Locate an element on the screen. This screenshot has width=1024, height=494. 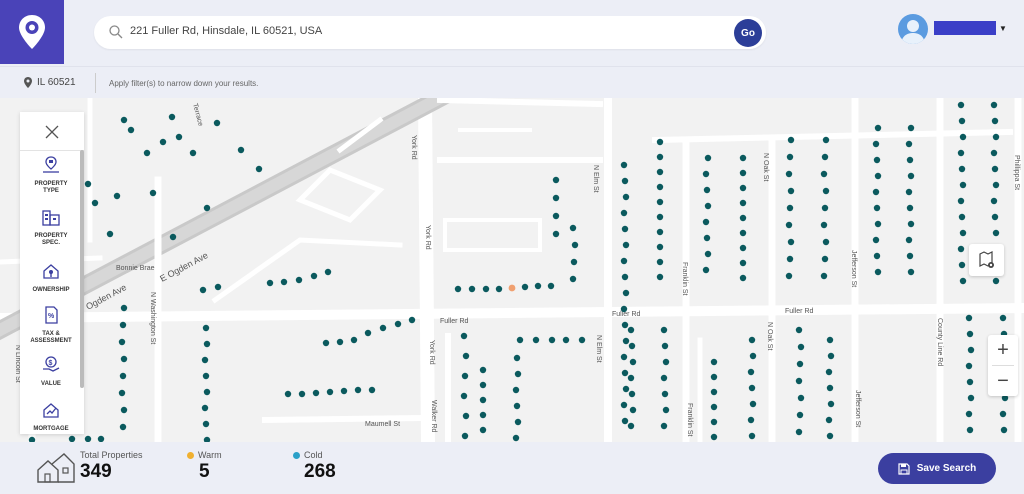
side-panel-scrollbar is located at coordinates (82, 269).